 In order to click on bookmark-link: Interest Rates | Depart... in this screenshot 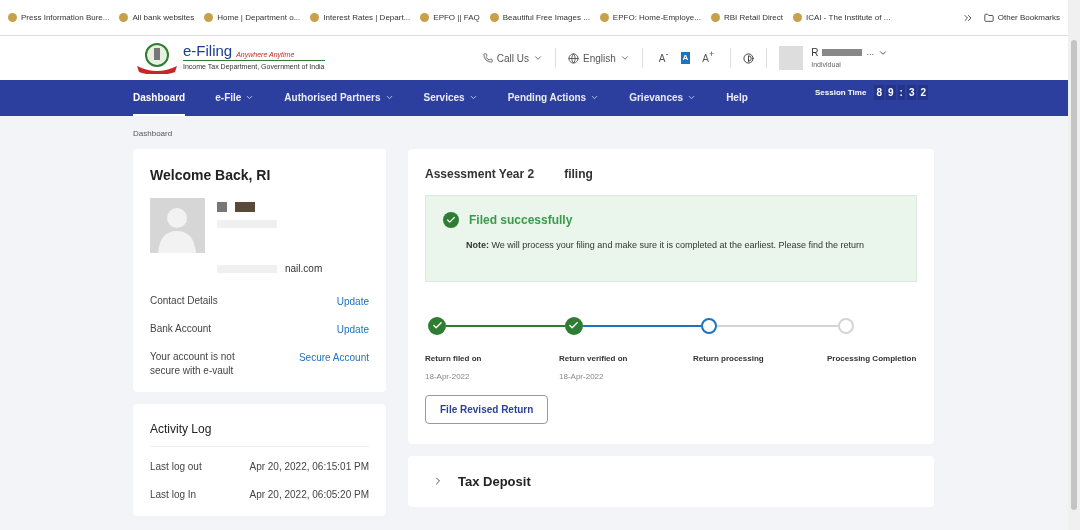, I will do `click(360, 17)`.